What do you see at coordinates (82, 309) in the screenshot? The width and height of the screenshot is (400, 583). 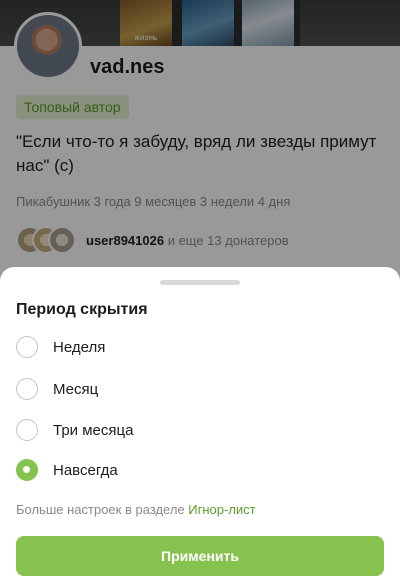 I see `sheet-title: Период скрытия` at bounding box center [82, 309].